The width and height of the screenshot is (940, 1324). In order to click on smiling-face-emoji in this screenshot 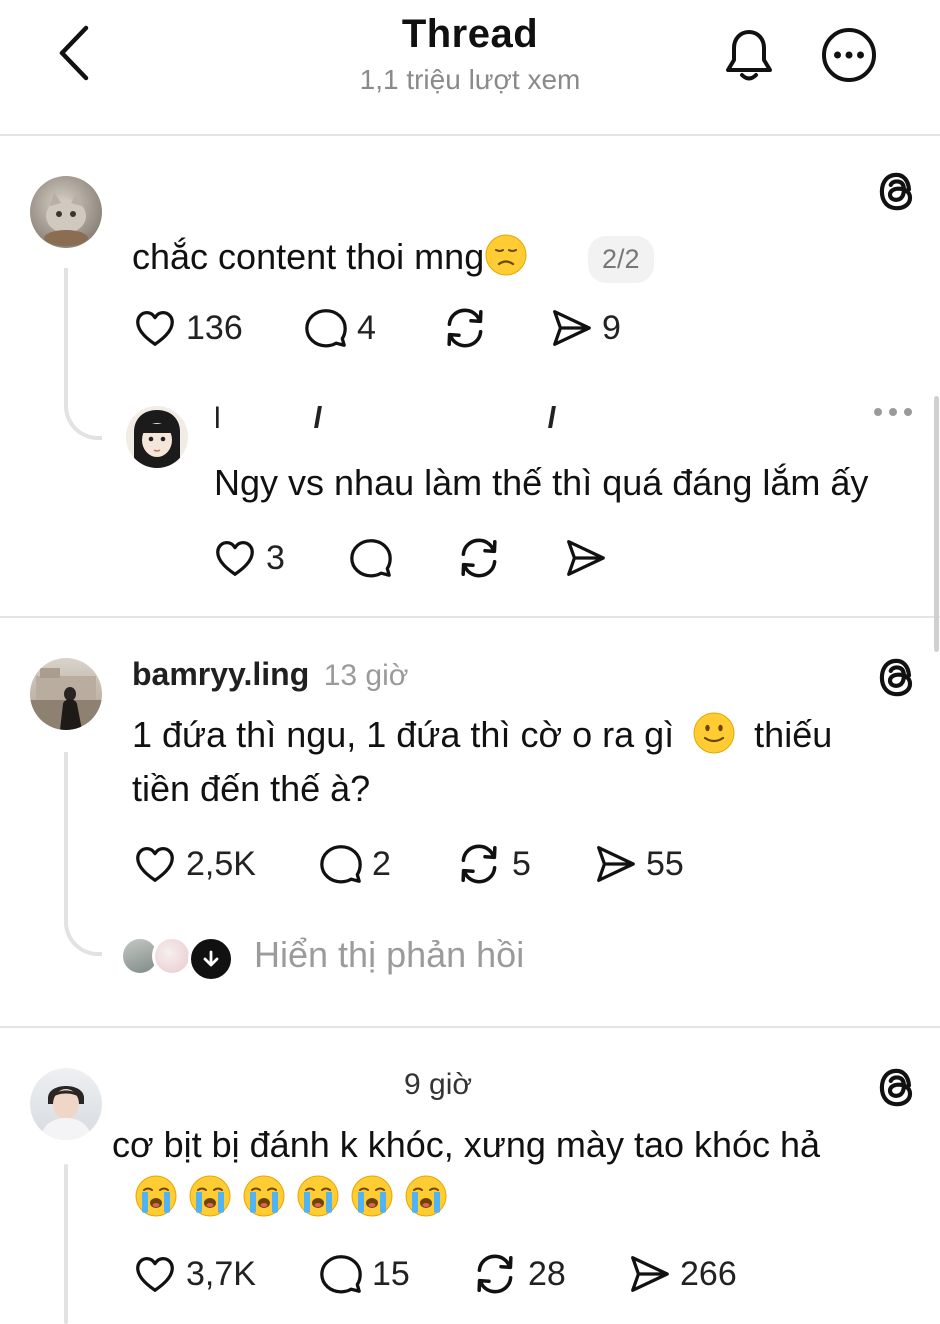, I will do `click(714, 733)`.